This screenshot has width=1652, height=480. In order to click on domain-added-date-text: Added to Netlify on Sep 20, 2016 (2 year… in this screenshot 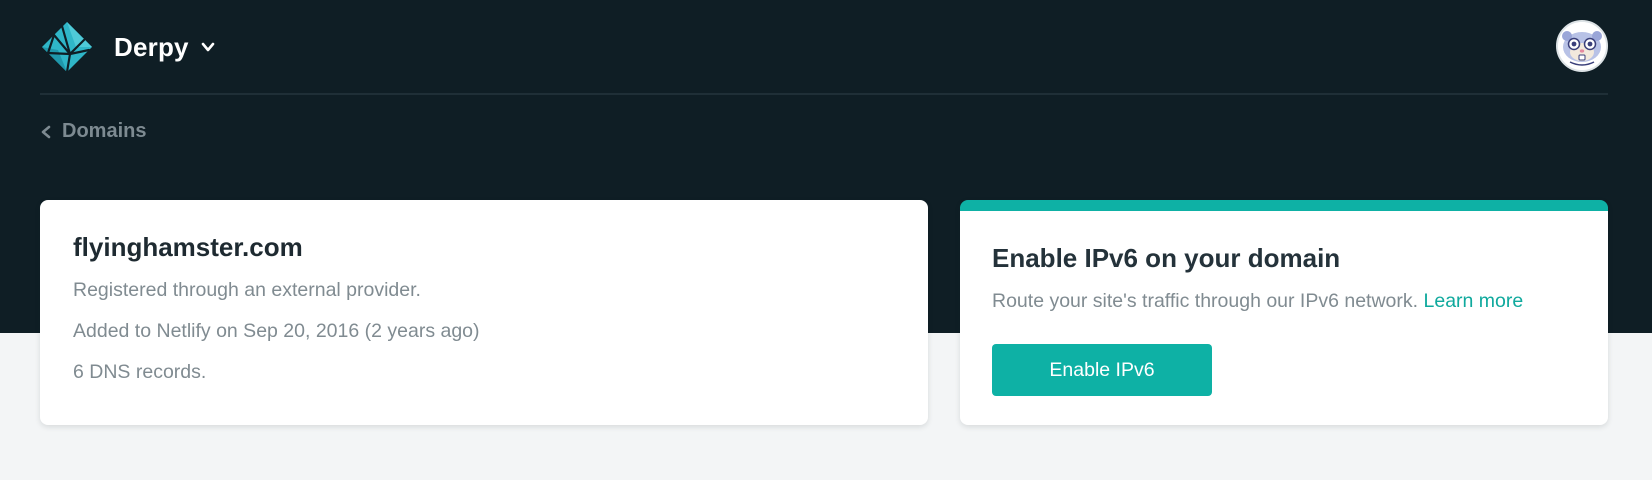, I will do `click(276, 331)`.